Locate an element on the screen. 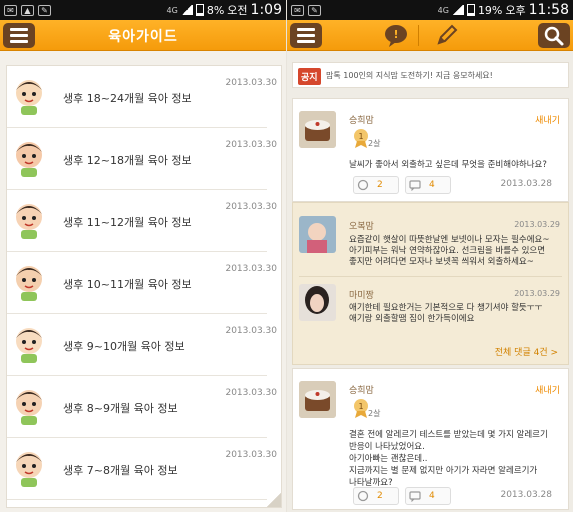 The height and width of the screenshot is (512, 573). page-title: 육아가이드 is located at coordinates (143, 37).